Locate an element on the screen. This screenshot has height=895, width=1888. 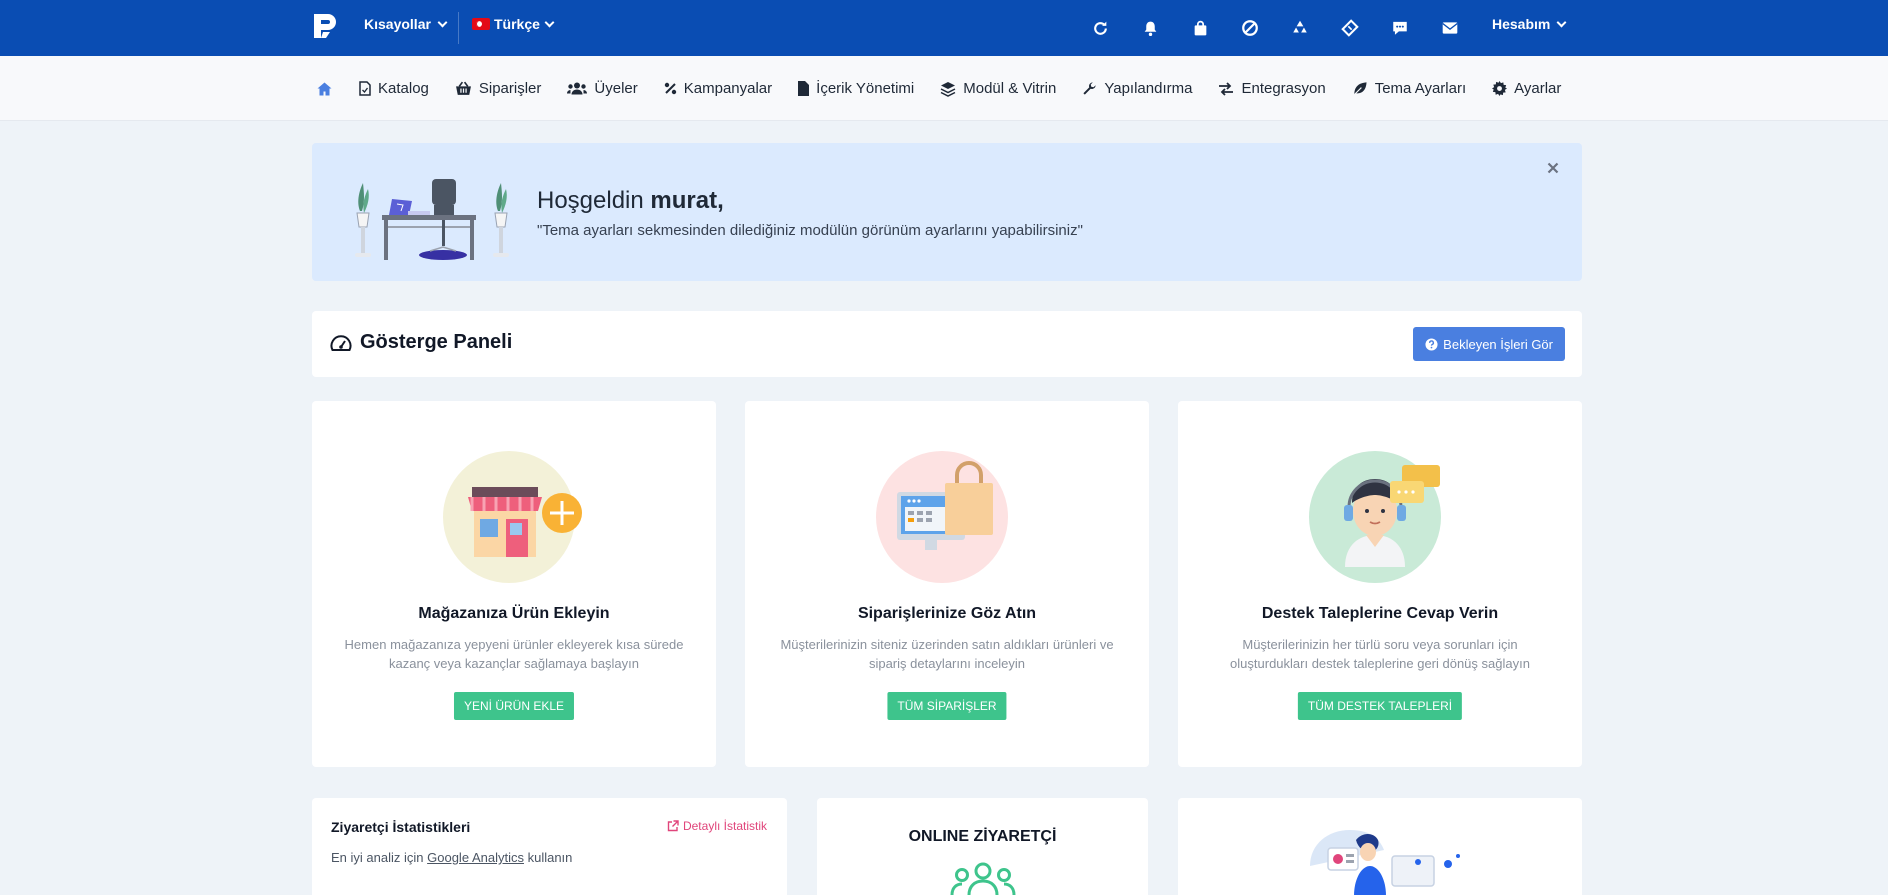
nav-label: Siparişler is located at coordinates (510, 88).